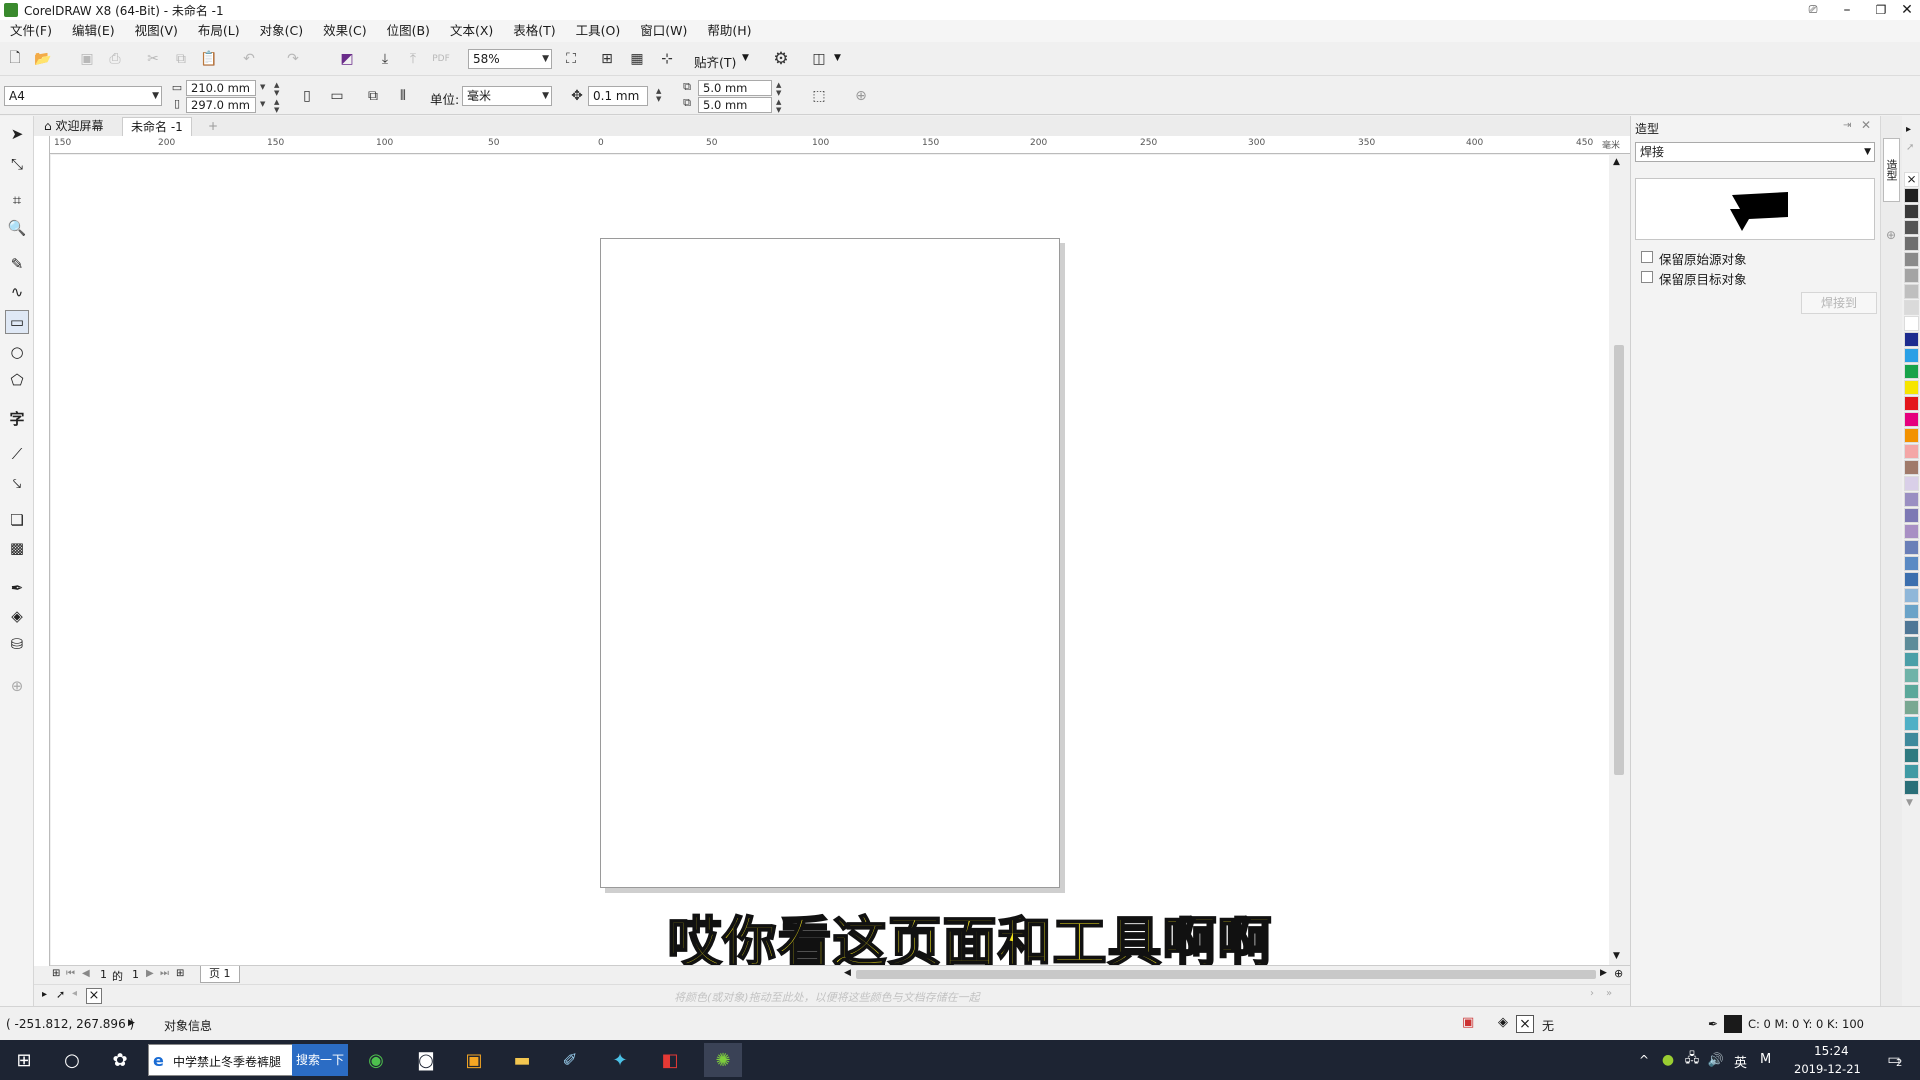 The width and height of the screenshot is (1920, 1080). Describe the element at coordinates (1755, 152) in the screenshot. I see `shaping-mode-select: 焊接 ▼` at that location.